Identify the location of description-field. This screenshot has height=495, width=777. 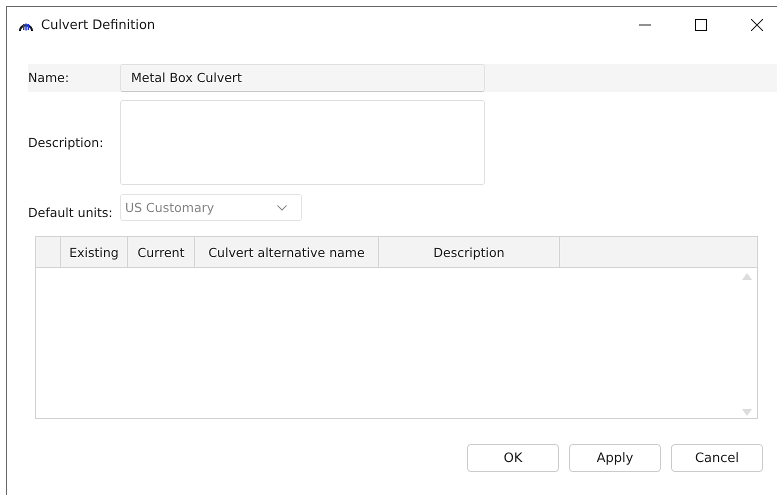
(302, 142).